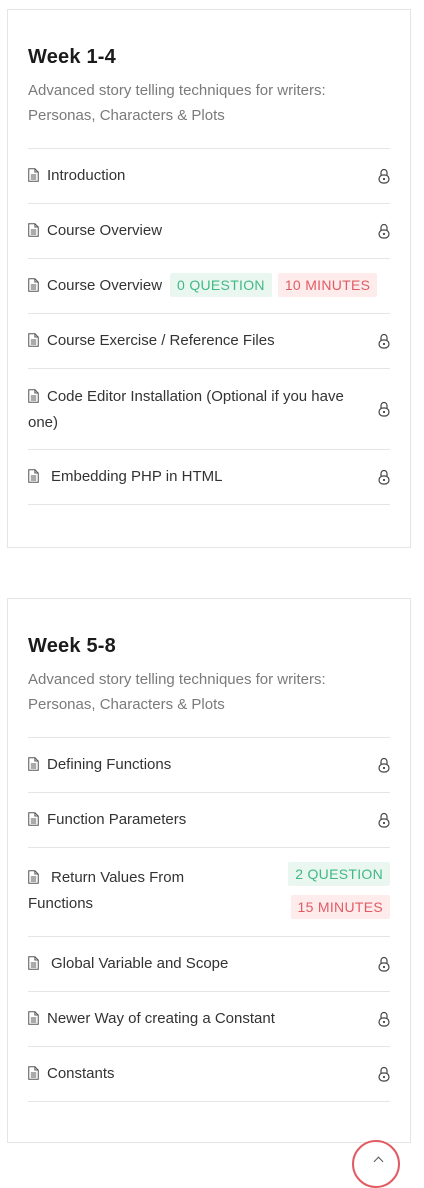 The image size is (424, 1188). Describe the element at coordinates (161, 1018) in the screenshot. I see `lesson-title: Newer Way of creating a Constant` at that location.